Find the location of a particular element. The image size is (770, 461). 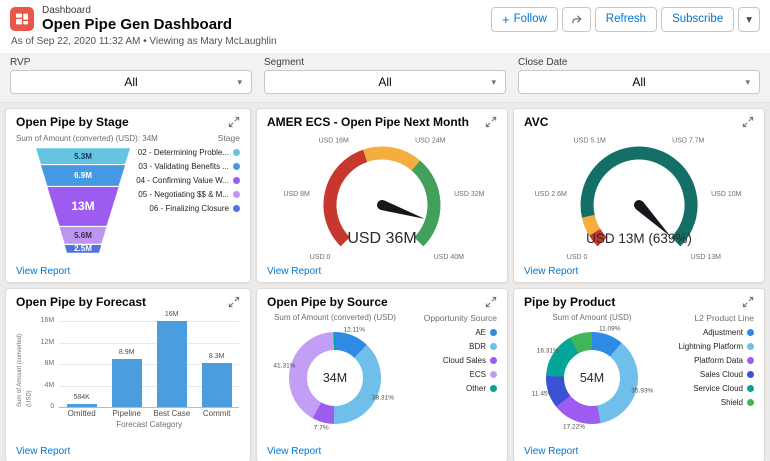

donut-axis-title: Sum of Amount (USD) is located at coordinates (592, 318).